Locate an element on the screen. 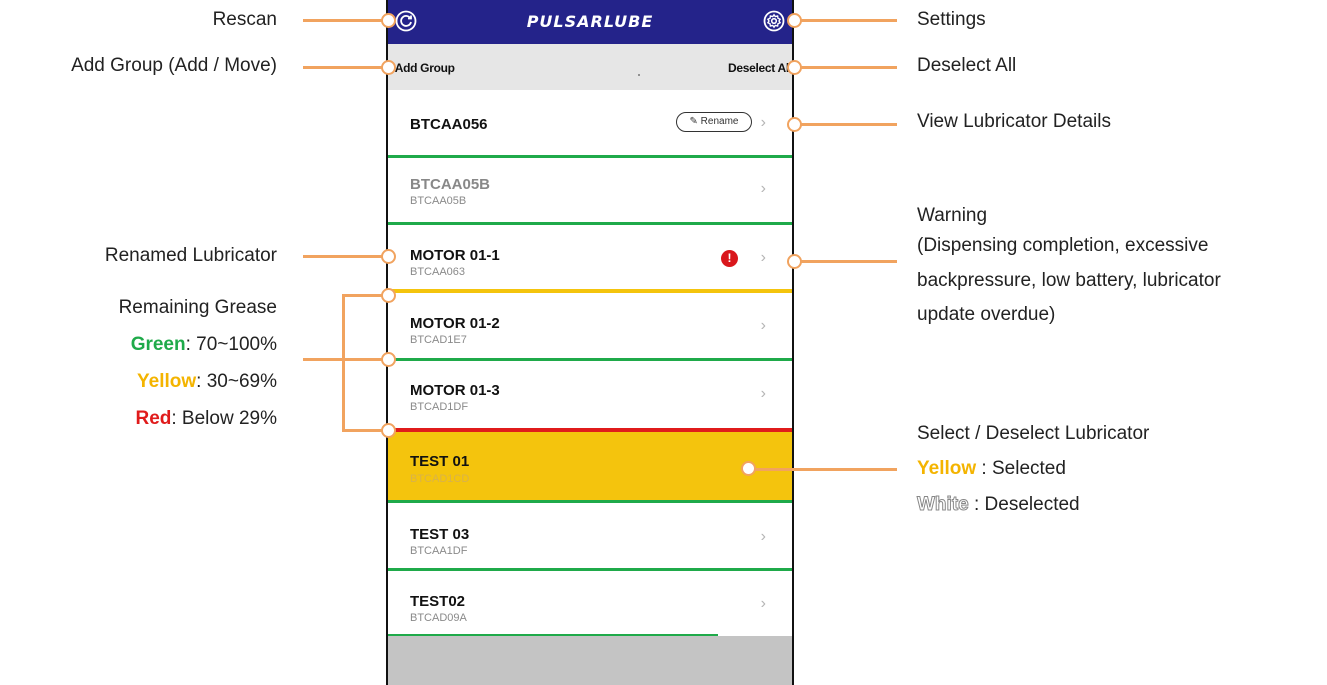 This screenshot has height=685, width=1327. gear-icon is located at coordinates (774, 21).